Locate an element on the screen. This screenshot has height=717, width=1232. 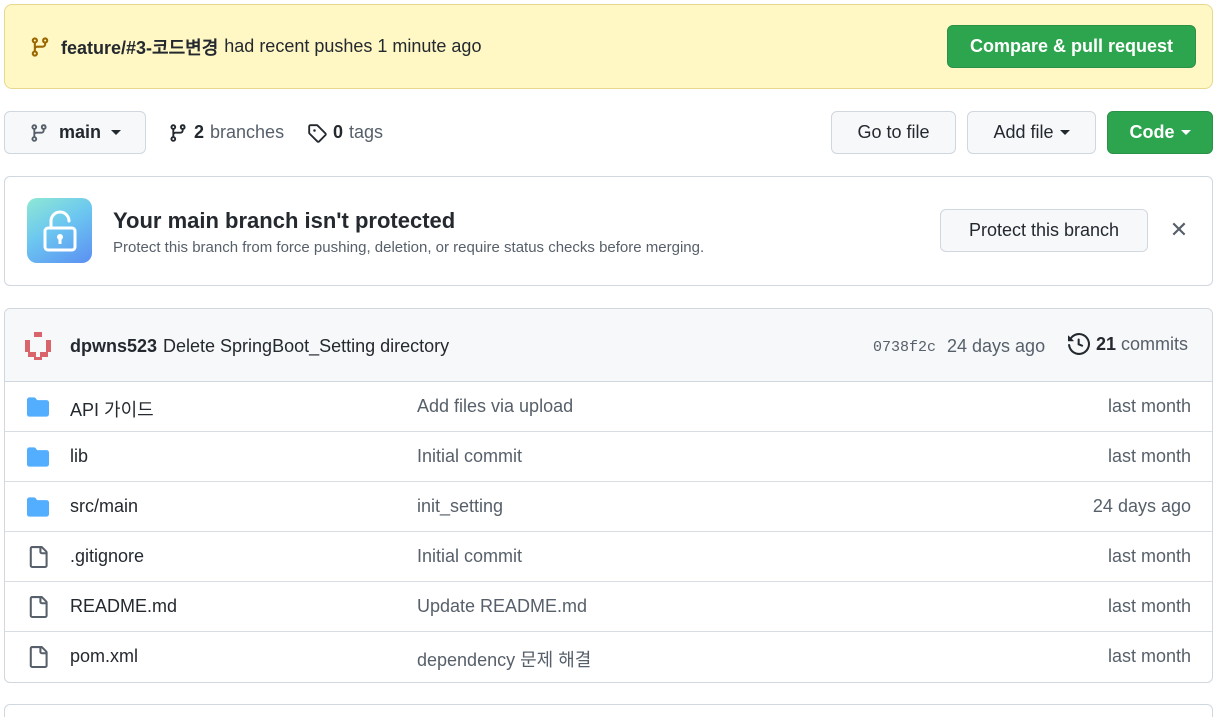
history-icon is located at coordinates (1079, 344).